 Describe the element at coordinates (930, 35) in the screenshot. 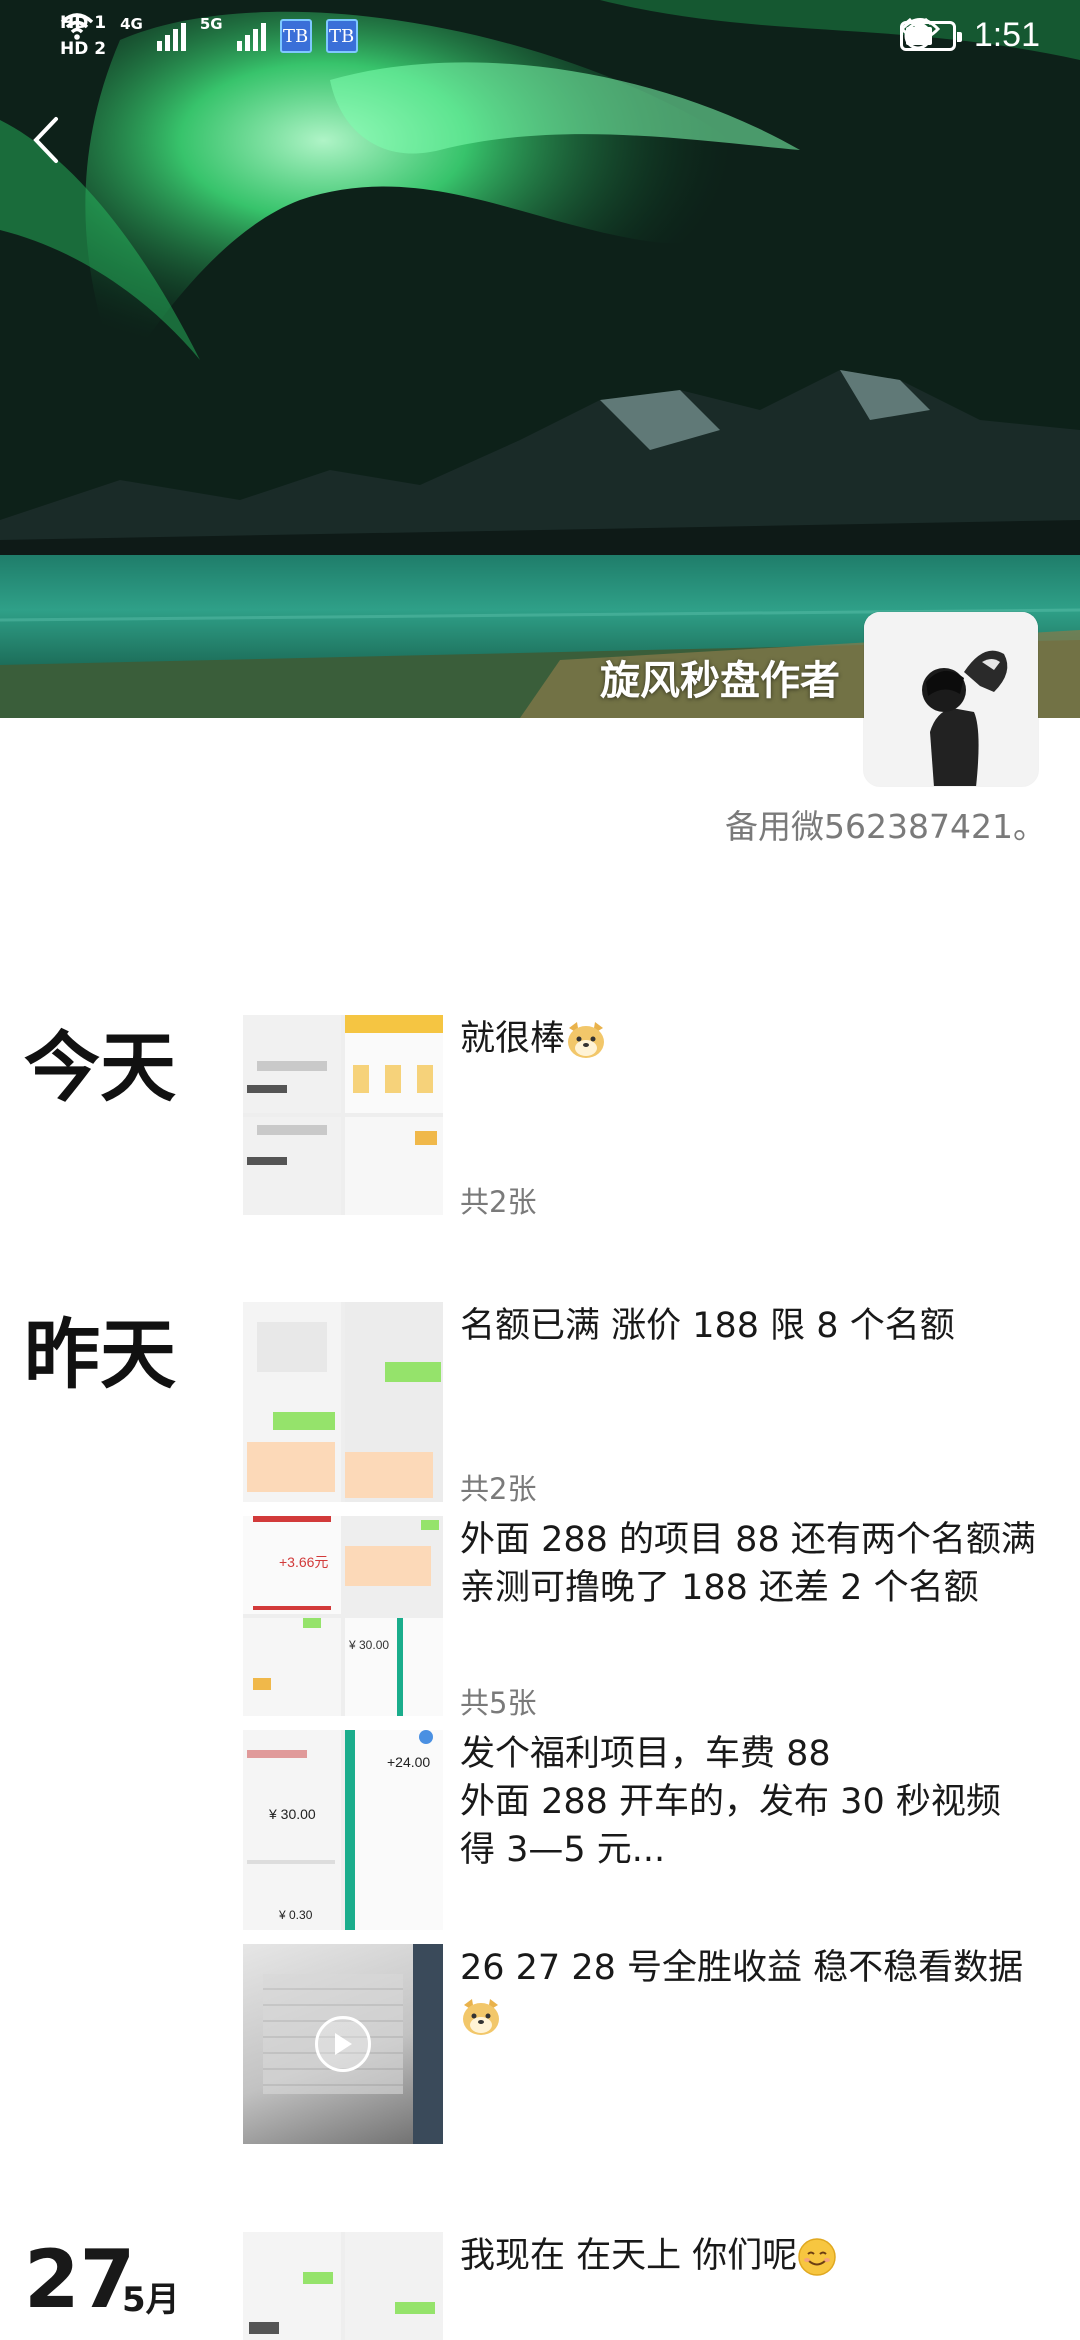

I see `battery-icon` at that location.